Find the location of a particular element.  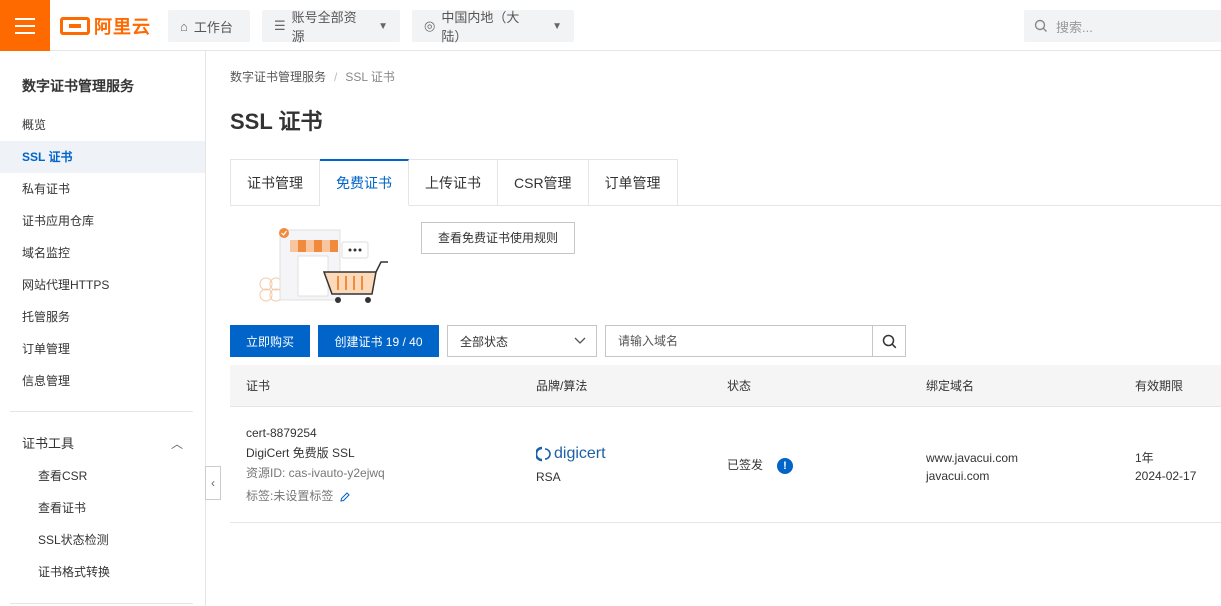

cert-tags-label: 标签:未设置标签 is located at coordinates (290, 496).